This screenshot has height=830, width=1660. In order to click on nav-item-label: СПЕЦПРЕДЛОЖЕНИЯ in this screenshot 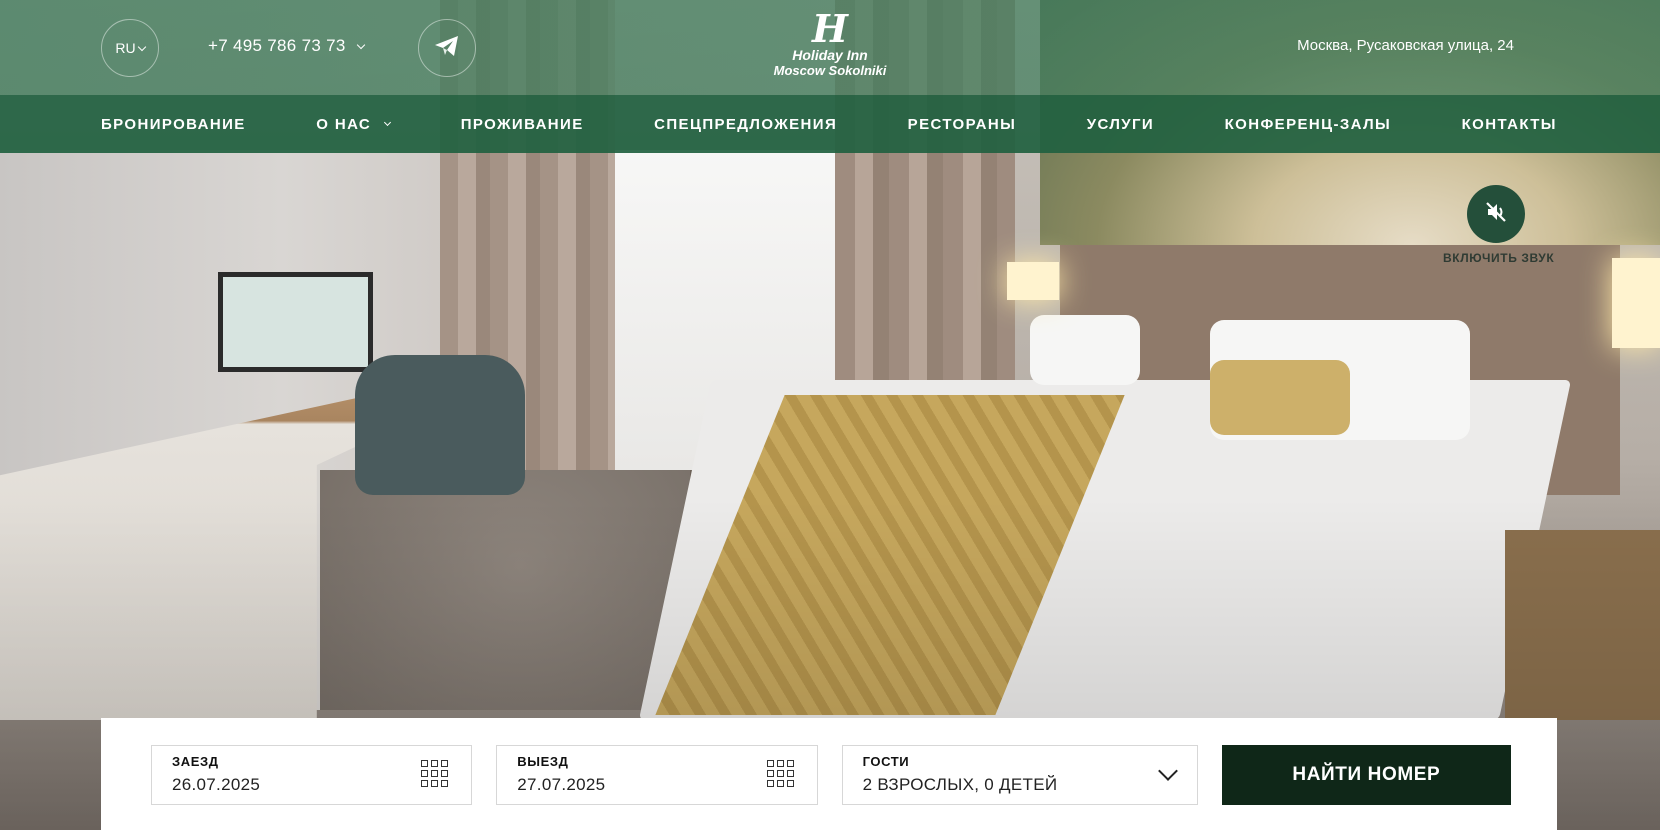, I will do `click(746, 124)`.